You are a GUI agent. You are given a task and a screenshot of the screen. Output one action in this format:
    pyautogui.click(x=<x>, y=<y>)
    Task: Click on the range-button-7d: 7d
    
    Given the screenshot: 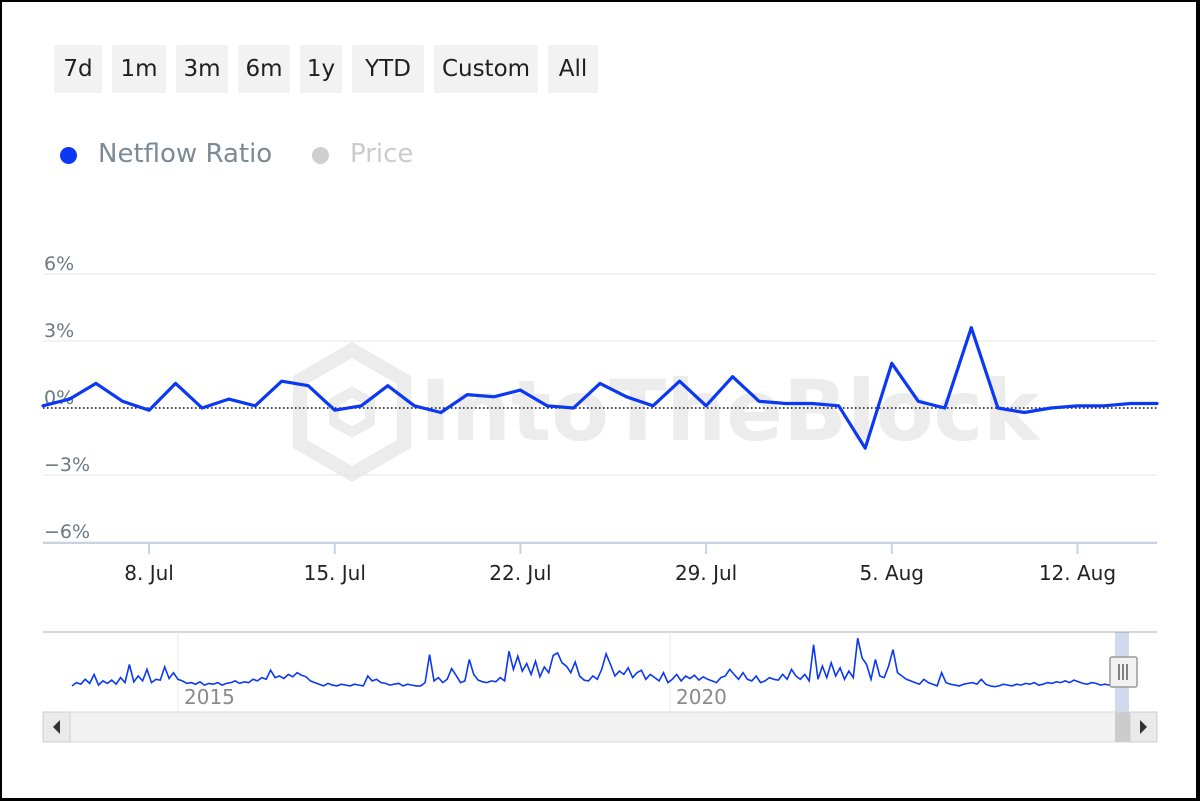 What is the action you would take?
    pyautogui.click(x=78, y=69)
    